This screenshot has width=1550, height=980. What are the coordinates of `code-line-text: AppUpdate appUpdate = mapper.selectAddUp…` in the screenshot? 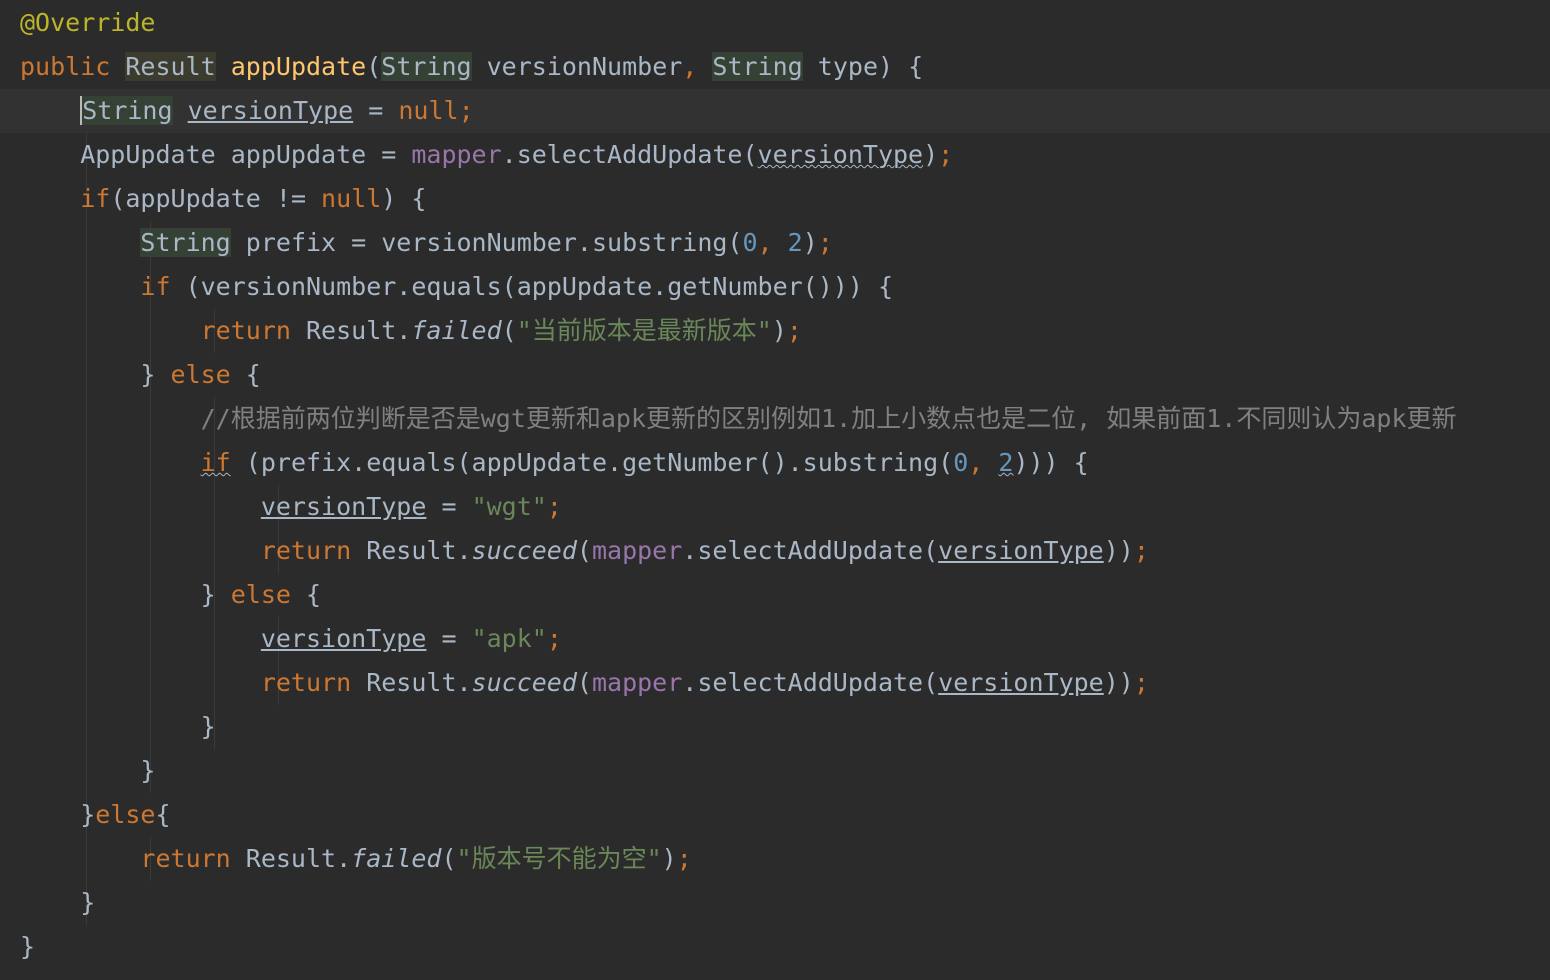 It's located at (486, 155).